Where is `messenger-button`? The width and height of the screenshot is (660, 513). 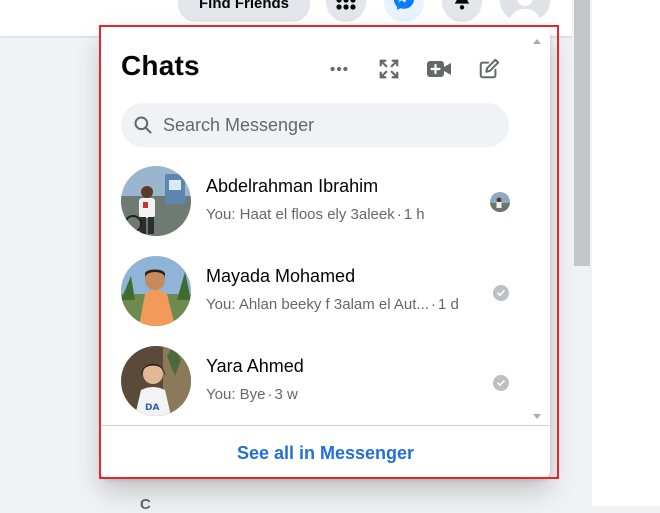
messenger-button is located at coordinates (404, 11).